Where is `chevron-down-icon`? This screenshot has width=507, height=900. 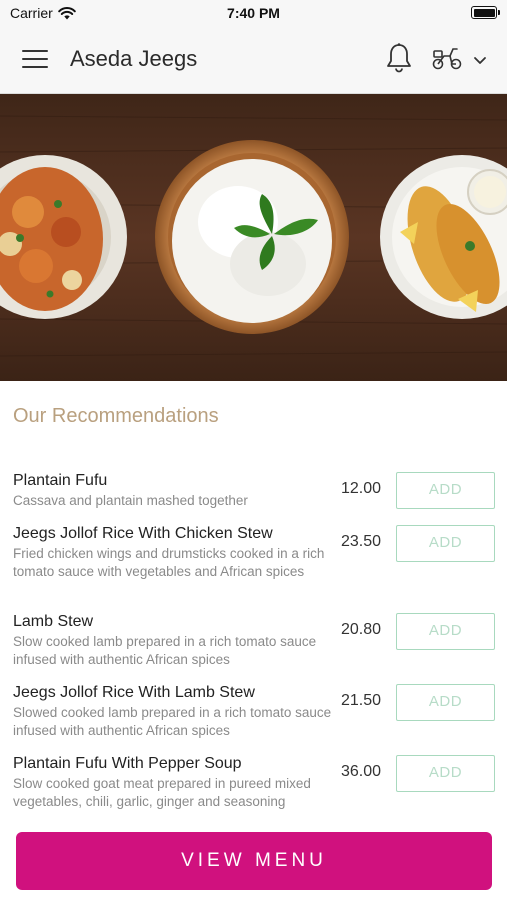 chevron-down-icon is located at coordinates (480, 60).